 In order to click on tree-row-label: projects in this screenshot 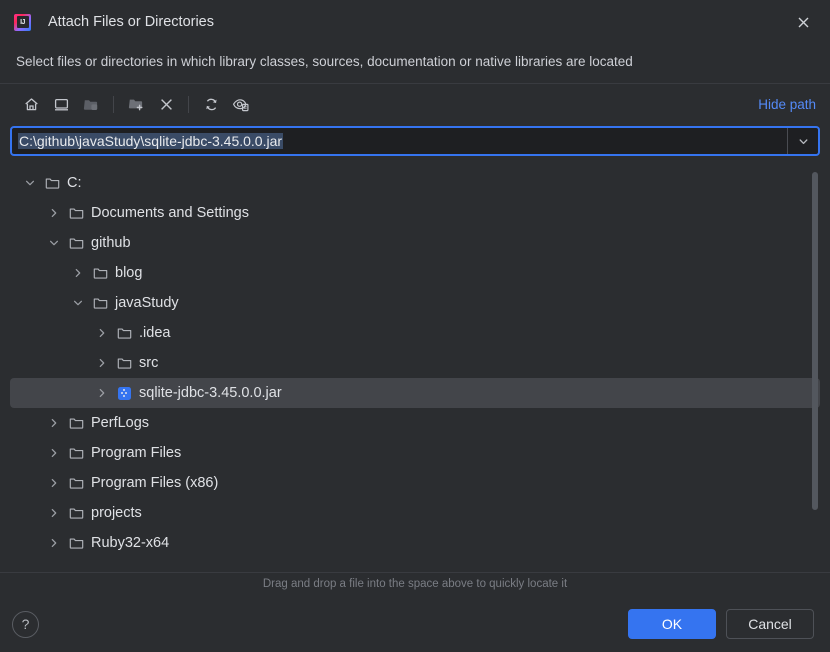, I will do `click(116, 513)`.